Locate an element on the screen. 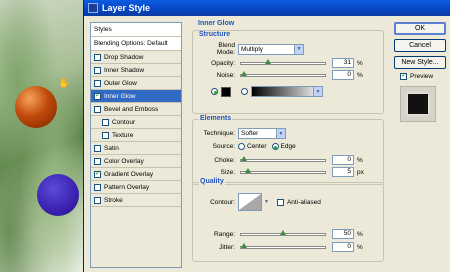 The width and height of the screenshot is (450, 272). structure-title: Structure is located at coordinates (215, 34).